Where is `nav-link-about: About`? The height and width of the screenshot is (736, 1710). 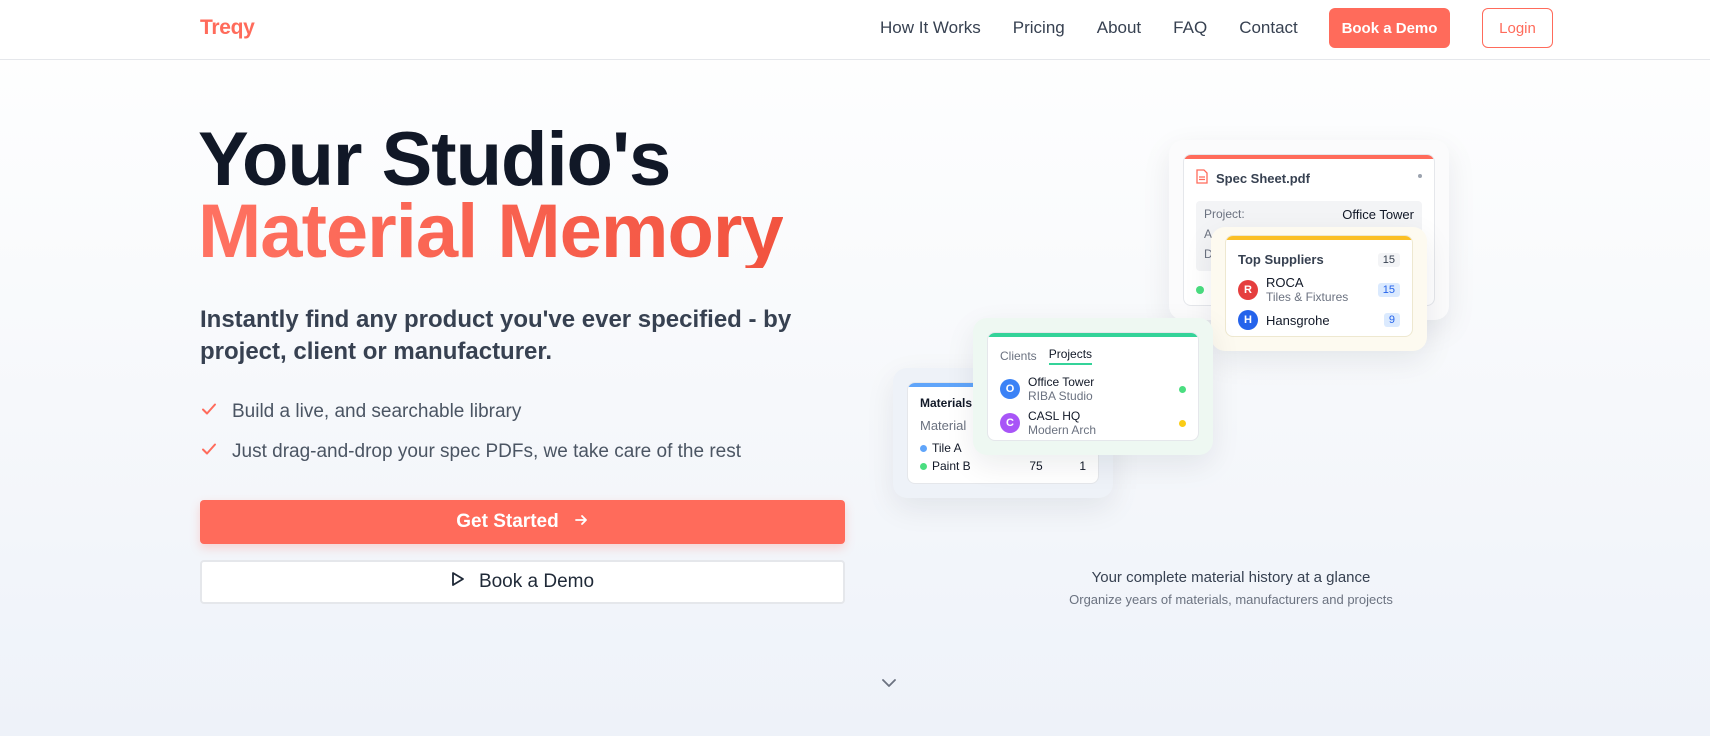 nav-link-about: About is located at coordinates (1119, 28).